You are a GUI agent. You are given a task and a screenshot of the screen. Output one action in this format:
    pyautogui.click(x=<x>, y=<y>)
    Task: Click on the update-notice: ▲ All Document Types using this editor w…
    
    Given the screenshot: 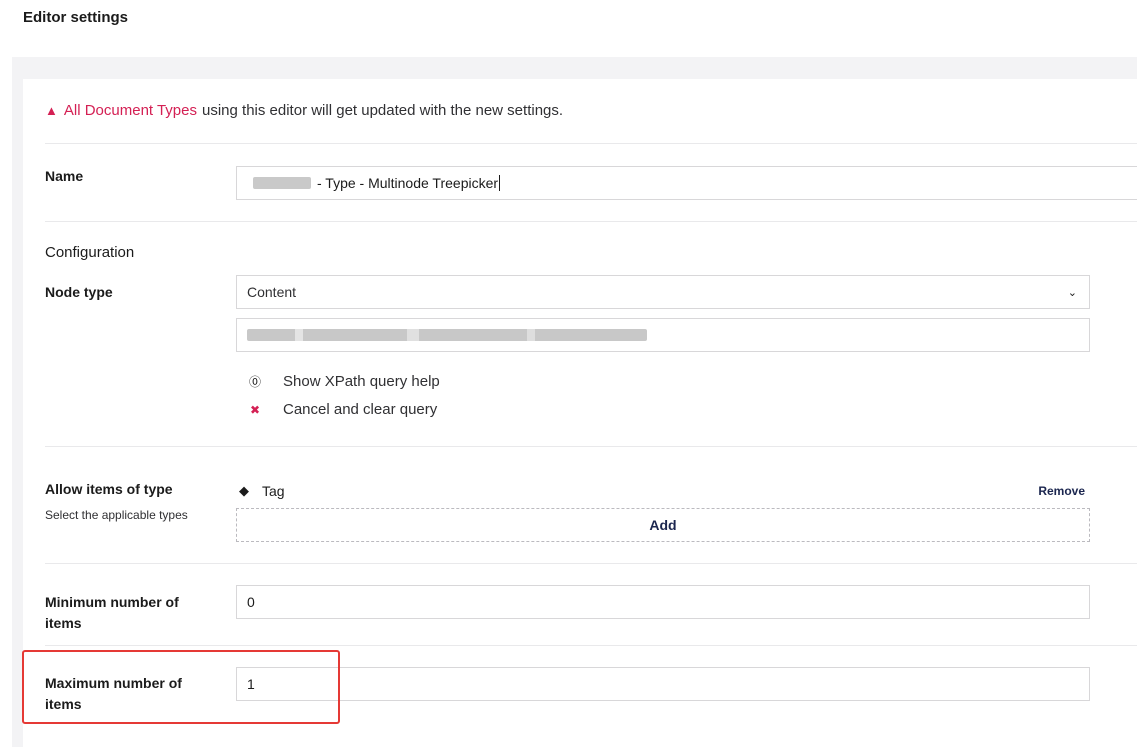 What is the action you would take?
    pyautogui.click(x=304, y=110)
    